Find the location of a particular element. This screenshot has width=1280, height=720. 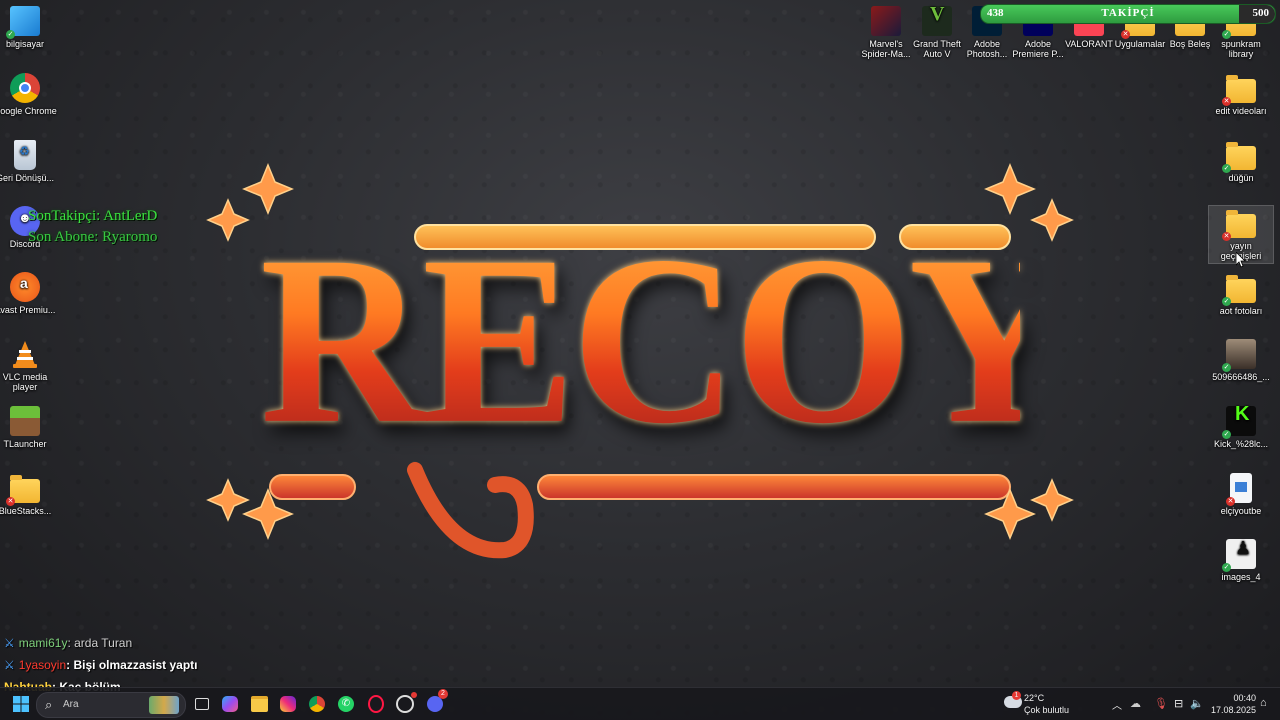

icon-label: edit videoları is located at coordinates (1241, 111).